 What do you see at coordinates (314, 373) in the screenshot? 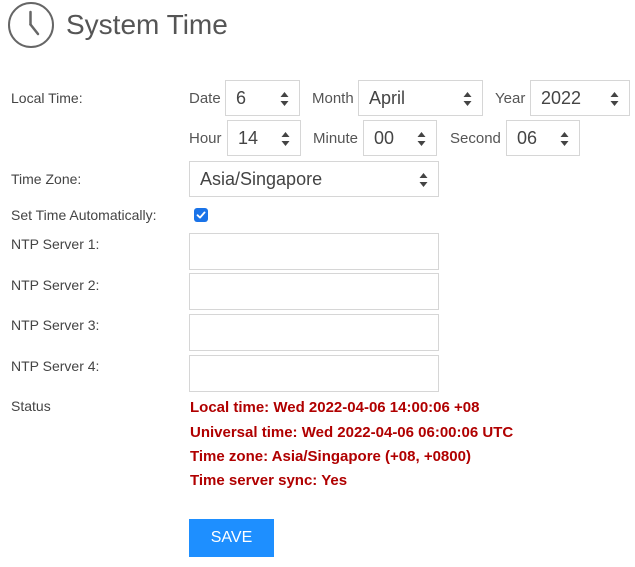
I see `ntp-server-4-input` at bounding box center [314, 373].